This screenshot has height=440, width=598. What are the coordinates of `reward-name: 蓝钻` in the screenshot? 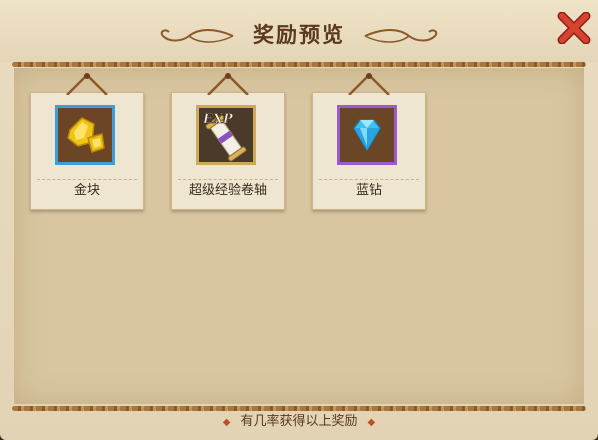 It's located at (368, 190).